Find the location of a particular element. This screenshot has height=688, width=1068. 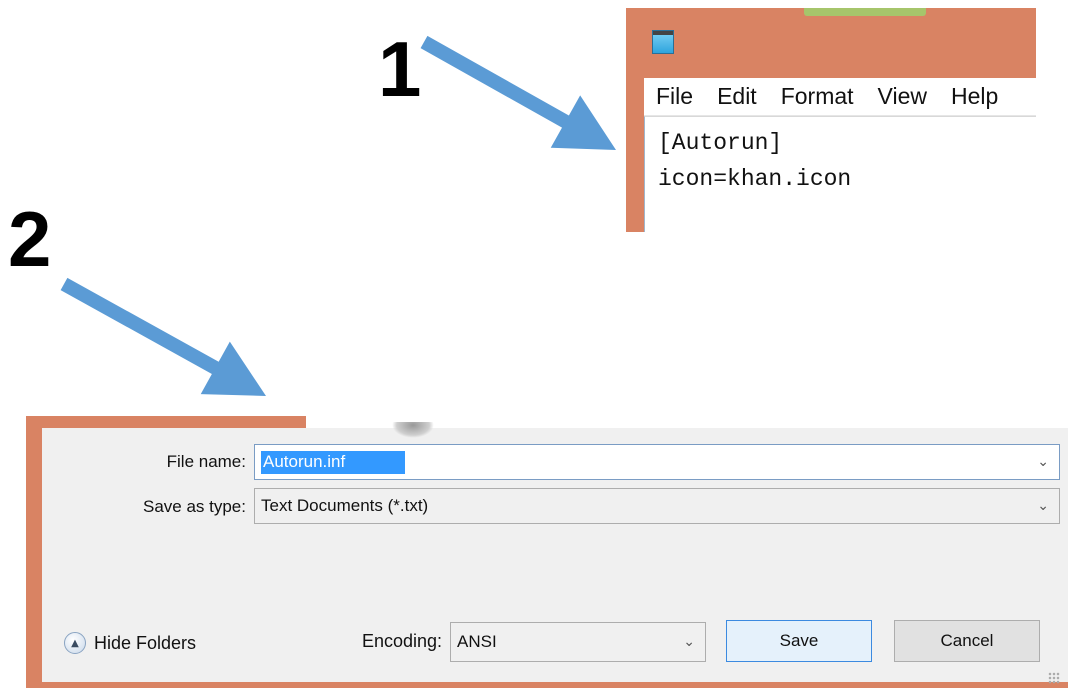

save-as-type-value: Text Documents (*.txt) is located at coordinates (345, 505).